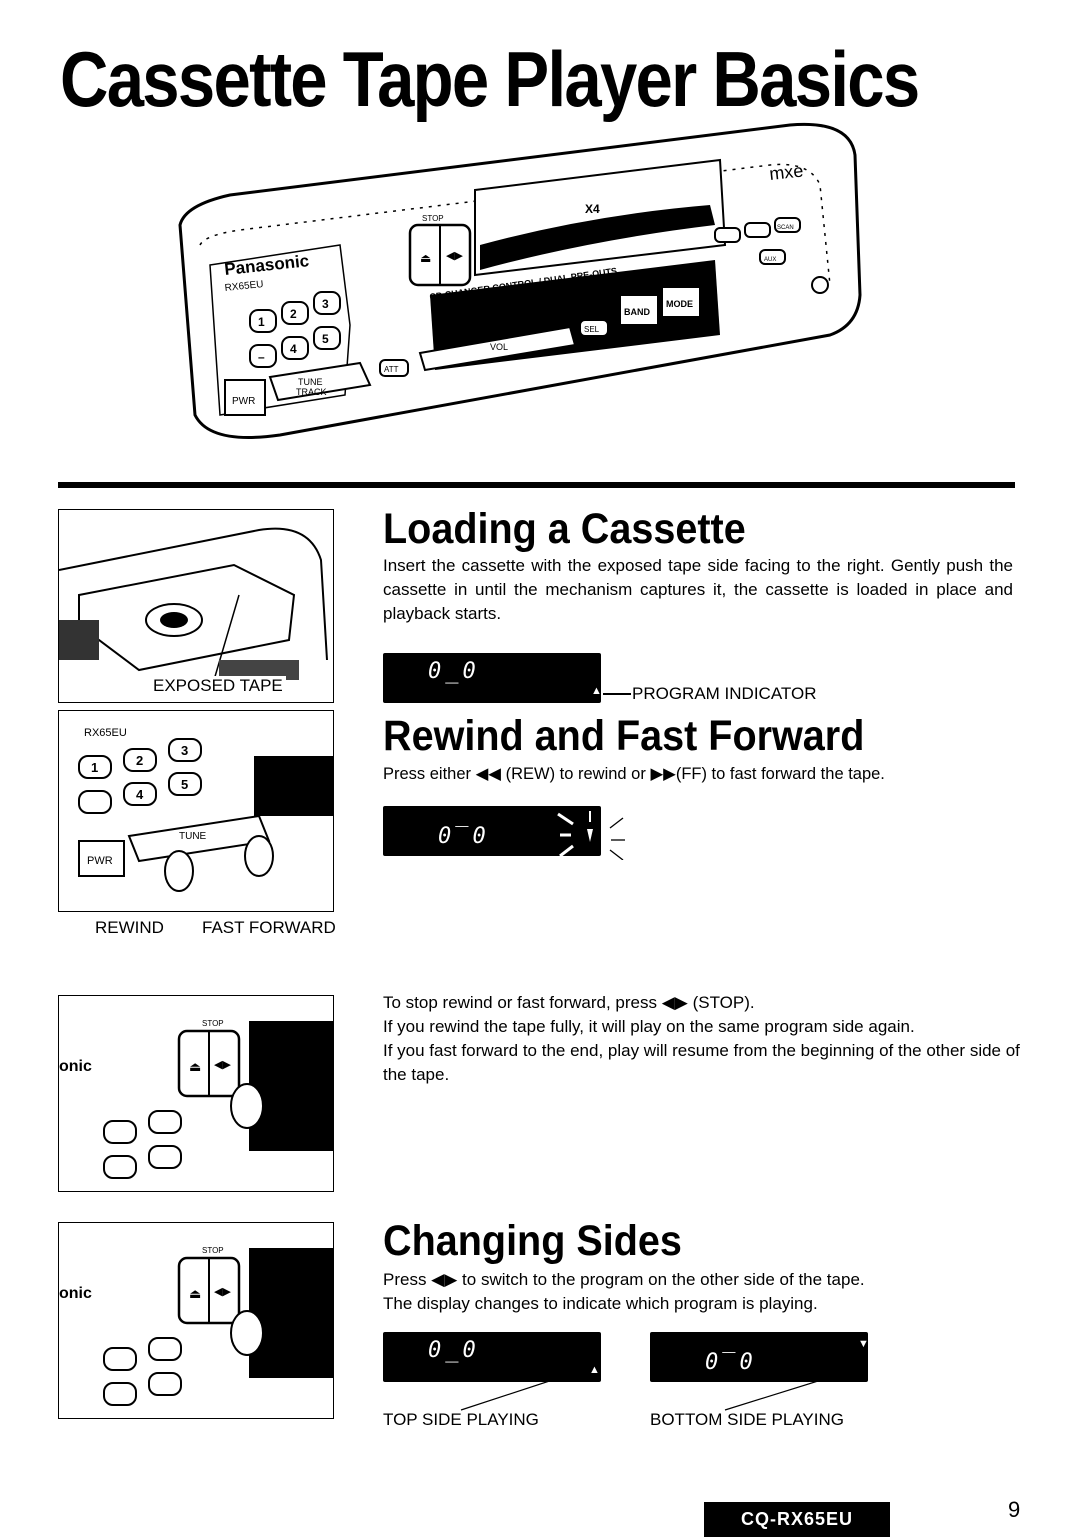  I want to click on label-aux: AUX, so click(770, 260).